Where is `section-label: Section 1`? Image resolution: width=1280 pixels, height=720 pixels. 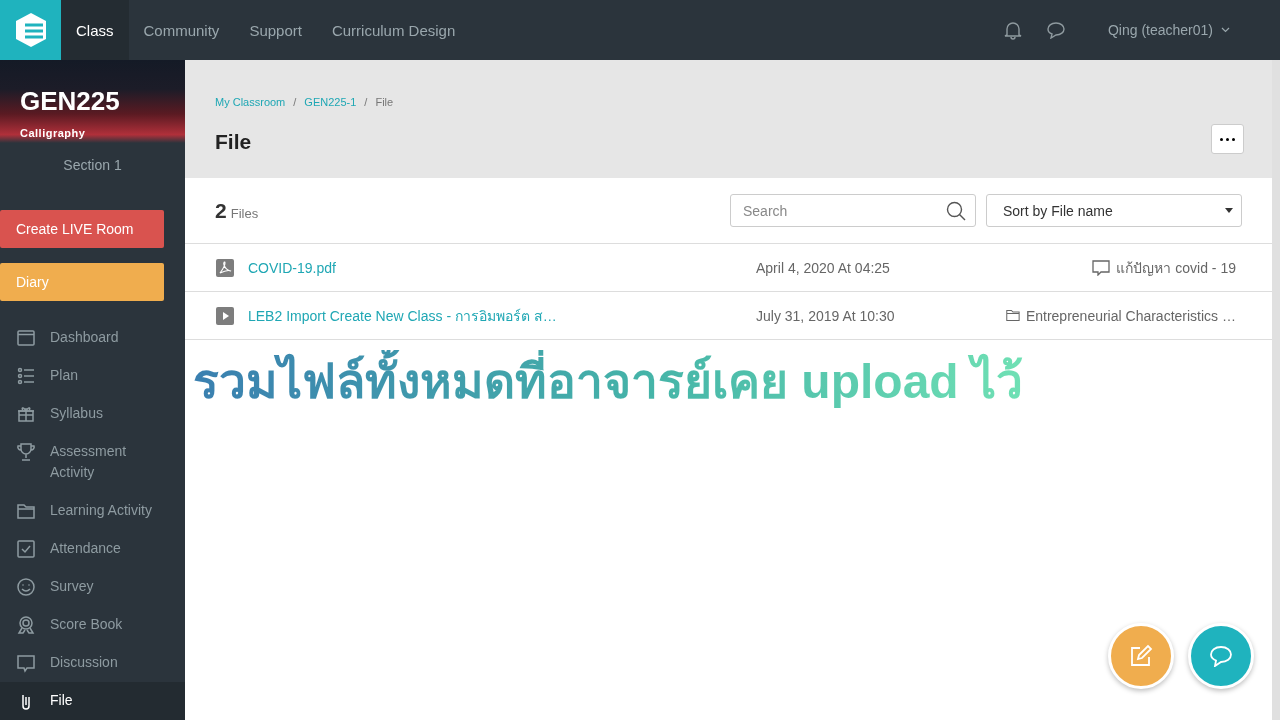
section-label: Section 1 is located at coordinates (92, 165).